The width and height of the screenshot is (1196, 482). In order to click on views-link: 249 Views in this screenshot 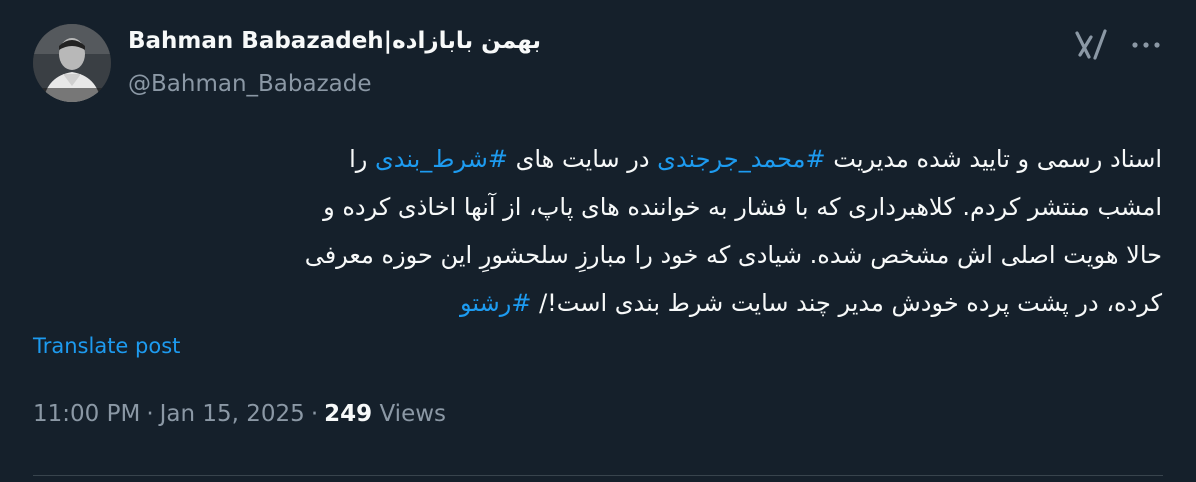, I will do `click(385, 414)`.